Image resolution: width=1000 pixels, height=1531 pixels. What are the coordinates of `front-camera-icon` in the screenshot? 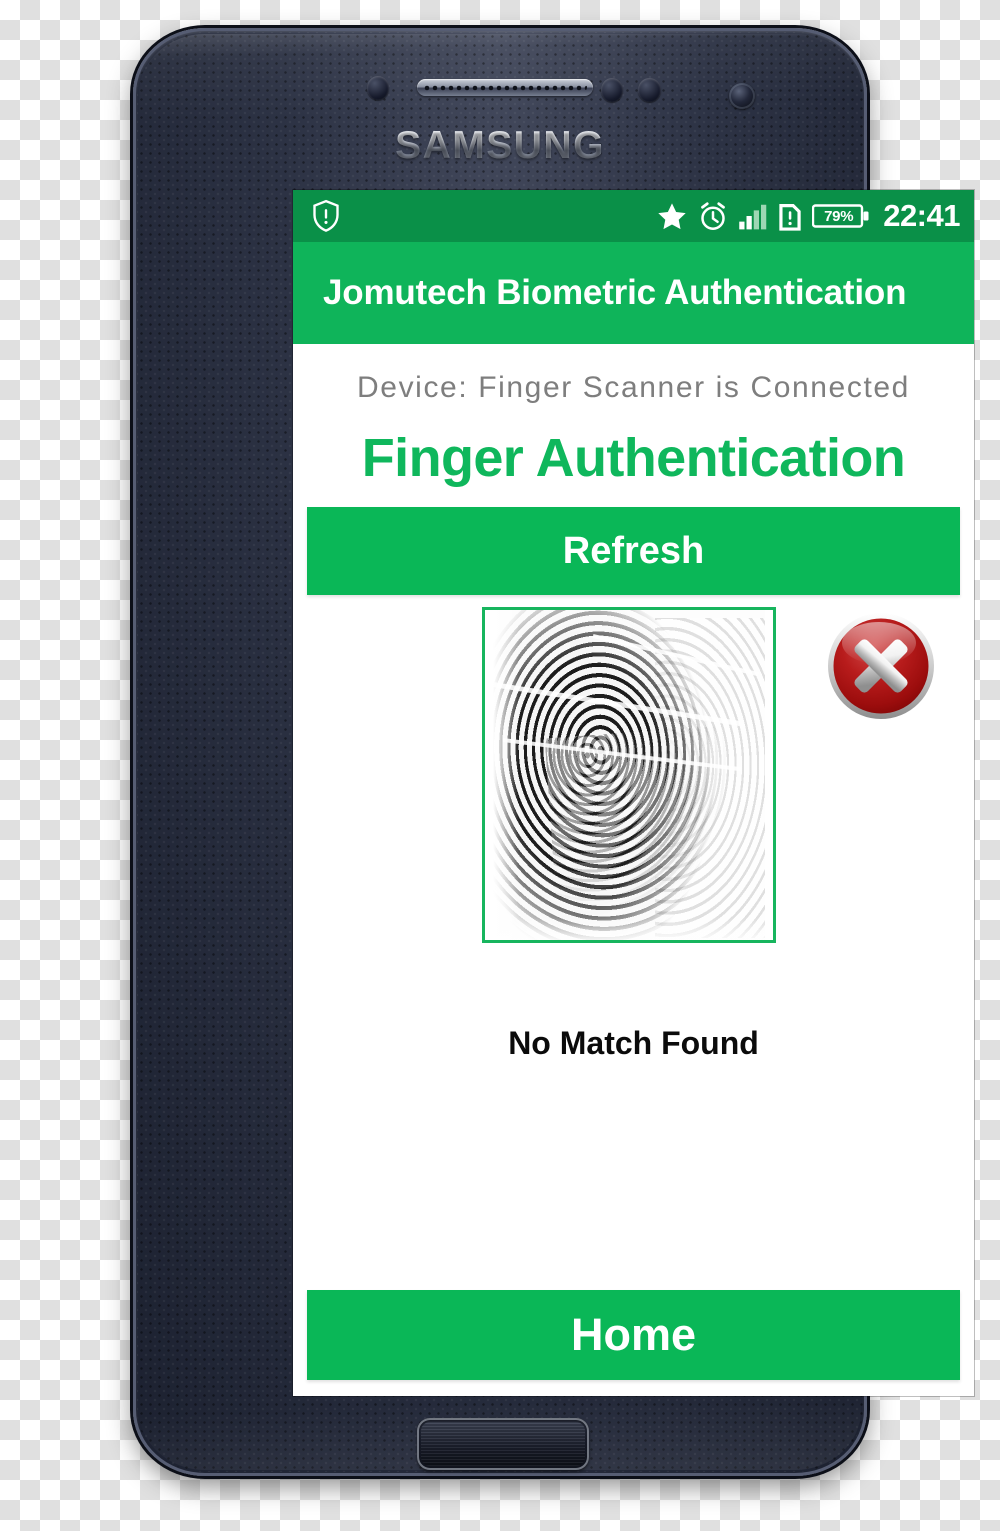 It's located at (742, 96).